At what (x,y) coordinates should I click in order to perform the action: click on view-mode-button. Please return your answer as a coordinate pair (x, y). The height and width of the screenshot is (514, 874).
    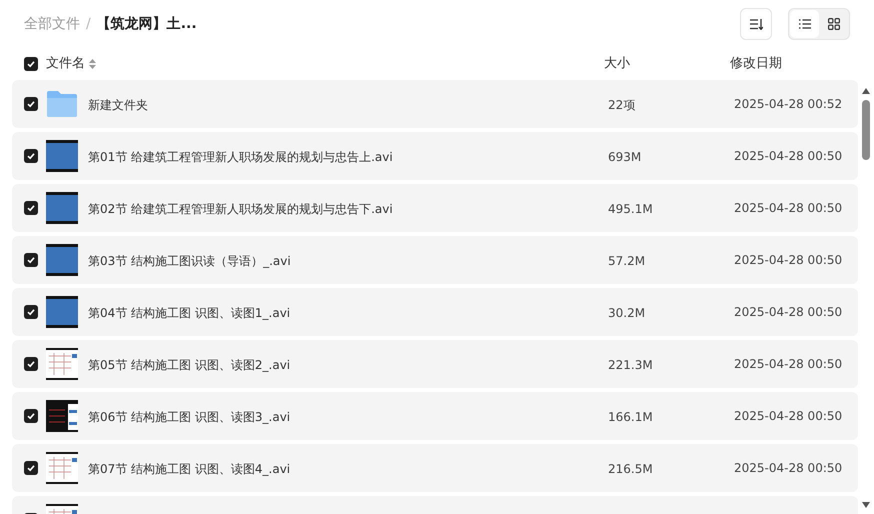
    Looking at the image, I should click on (804, 24).